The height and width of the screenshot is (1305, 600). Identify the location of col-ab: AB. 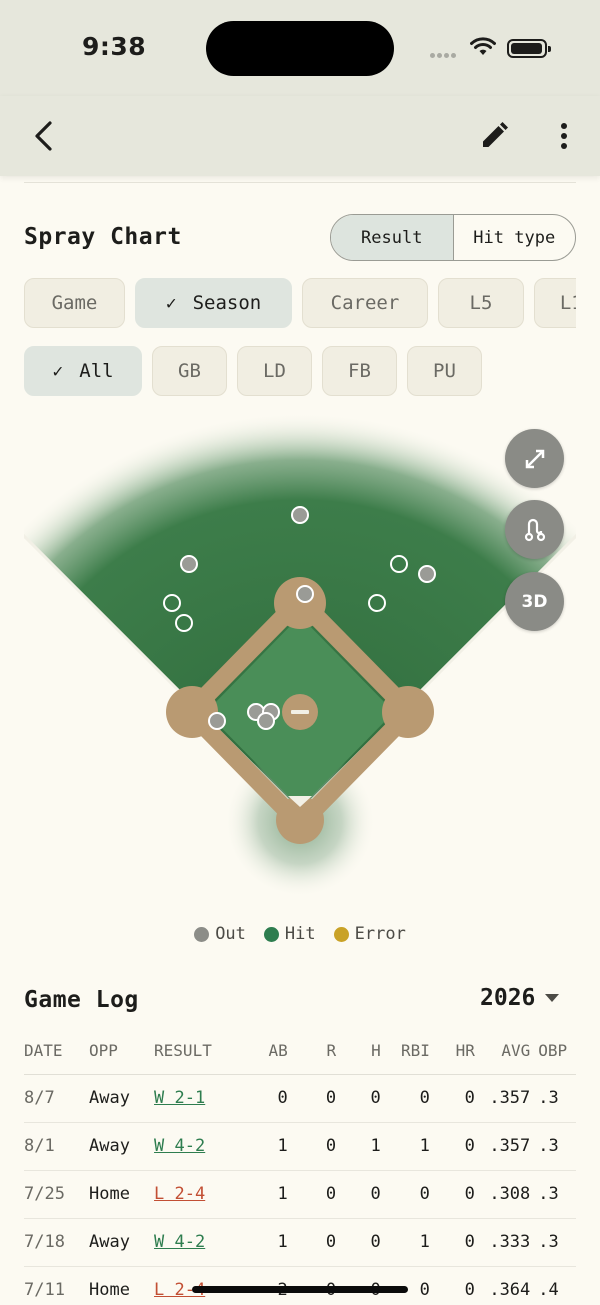
(274, 1051).